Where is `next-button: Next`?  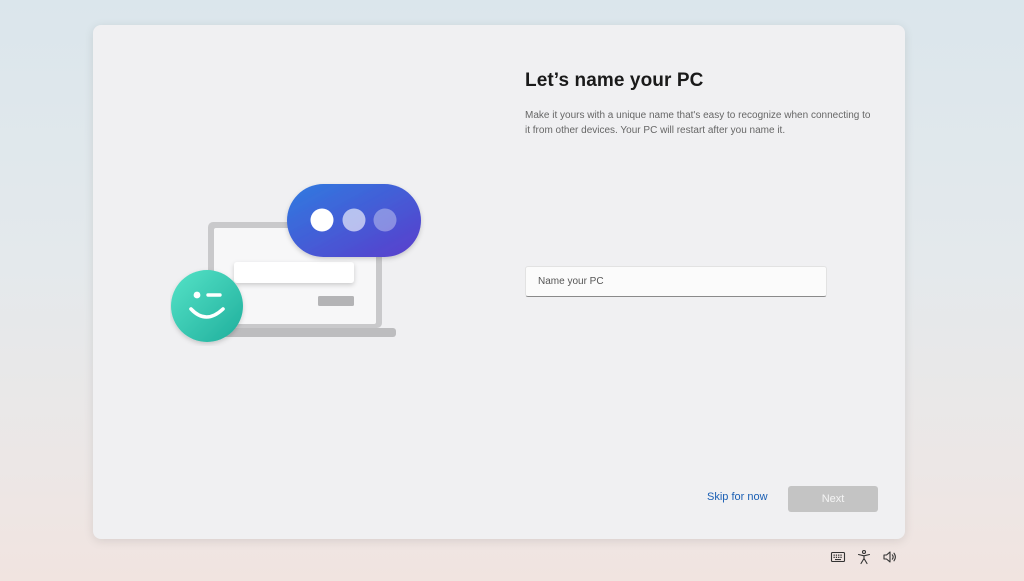 next-button: Next is located at coordinates (833, 499).